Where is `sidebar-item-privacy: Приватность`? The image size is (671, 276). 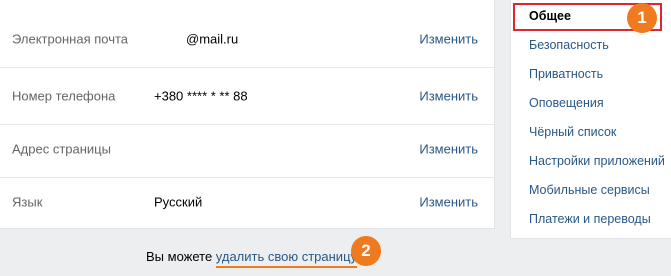
sidebar-item-privacy: Приватность is located at coordinates (566, 74).